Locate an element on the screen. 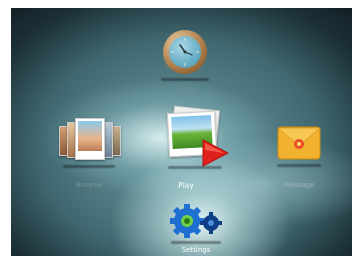  menu-item-message is located at coordinates (299, 143).